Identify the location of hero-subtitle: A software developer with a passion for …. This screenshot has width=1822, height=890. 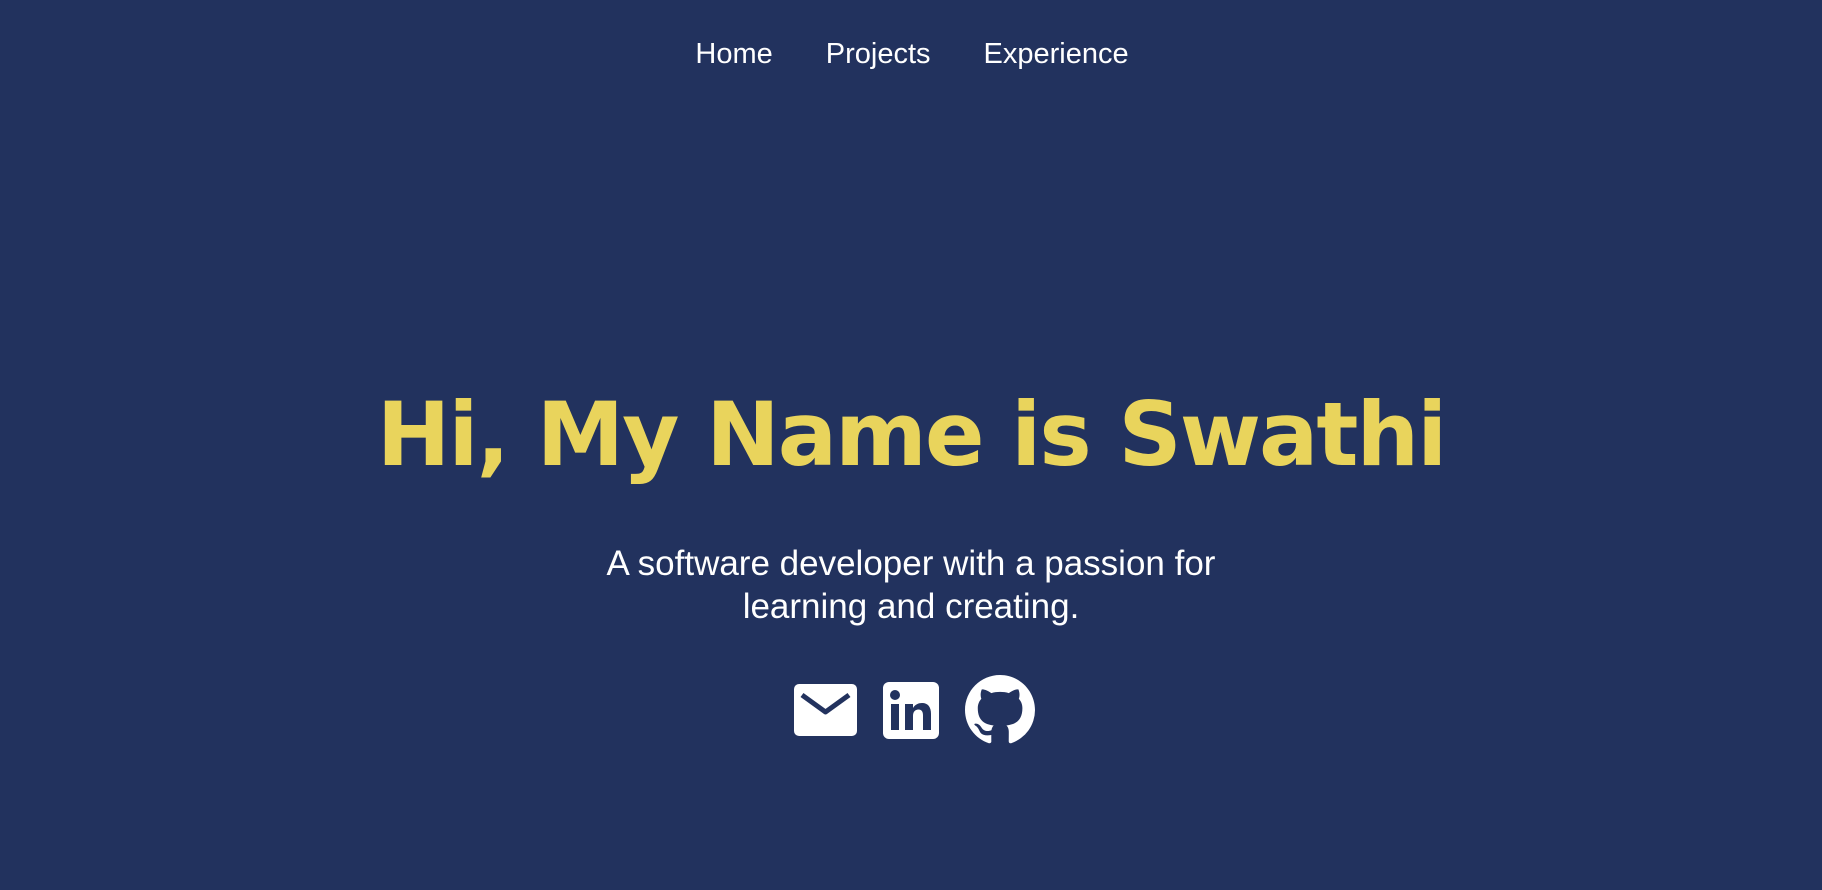
(911, 585).